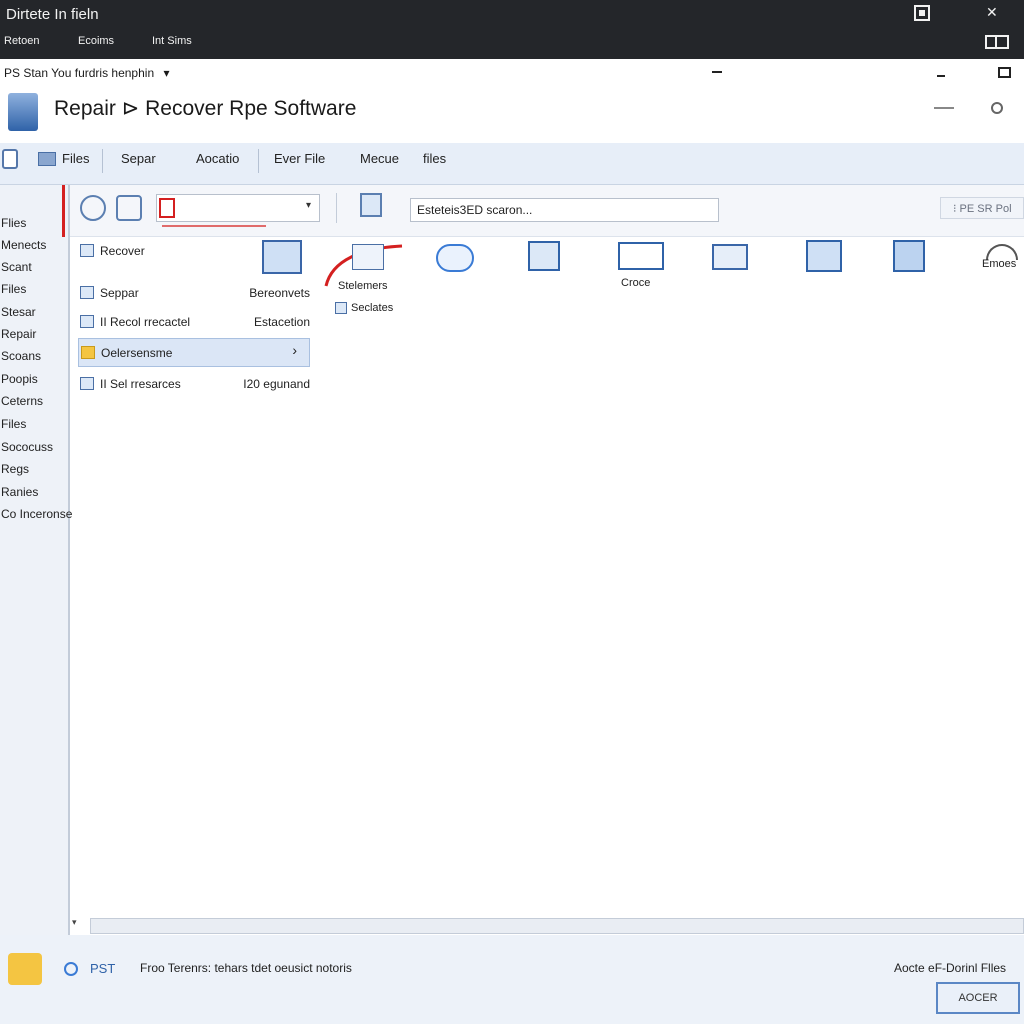 The image size is (1024, 1024). Describe the element at coordinates (10, 159) in the screenshot. I see `refresh-icon` at that location.